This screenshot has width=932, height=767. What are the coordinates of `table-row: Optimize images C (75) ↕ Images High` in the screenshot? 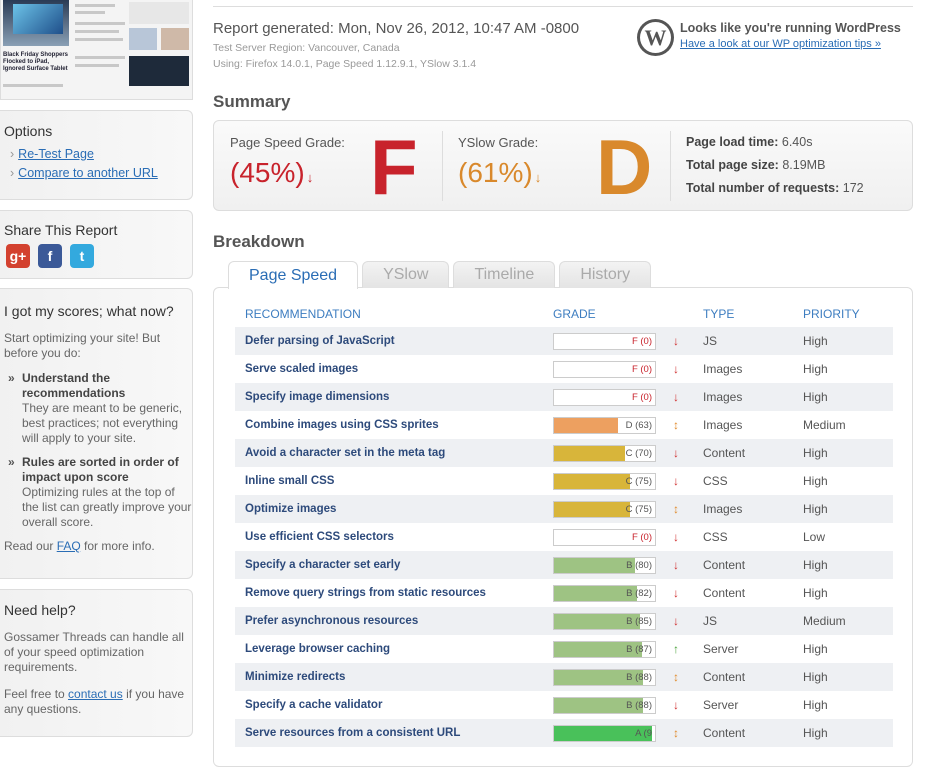 It's located at (564, 509).